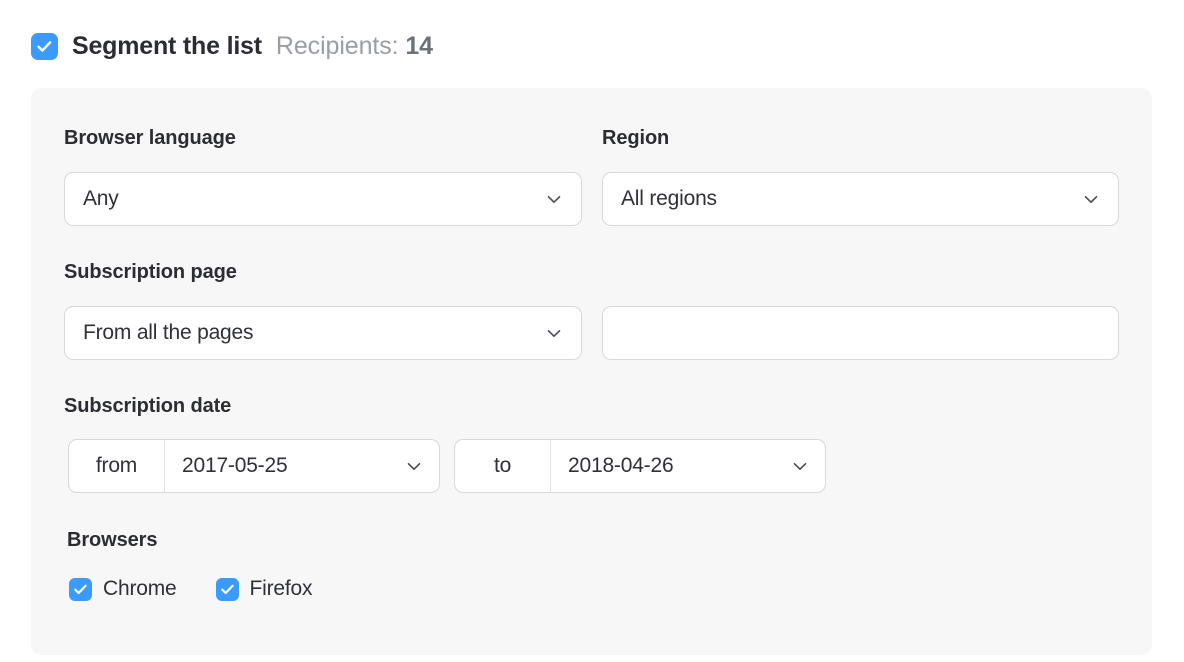 The height and width of the screenshot is (662, 1184). Describe the element at coordinates (101, 198) in the screenshot. I see `browser-language-value: Any` at that location.